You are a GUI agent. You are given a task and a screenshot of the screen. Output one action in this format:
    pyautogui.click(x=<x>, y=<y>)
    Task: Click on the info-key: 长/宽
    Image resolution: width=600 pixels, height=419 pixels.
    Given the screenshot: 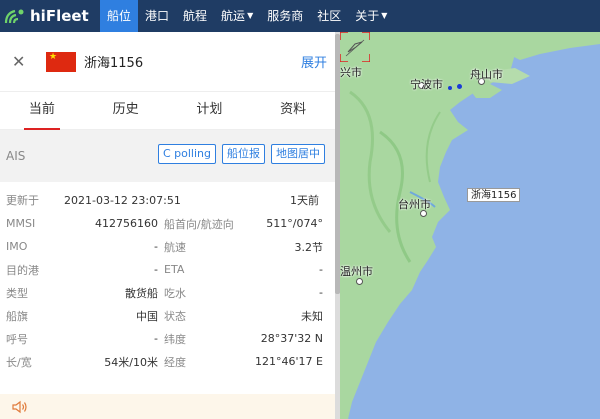 What is the action you would take?
    pyautogui.click(x=19, y=362)
    